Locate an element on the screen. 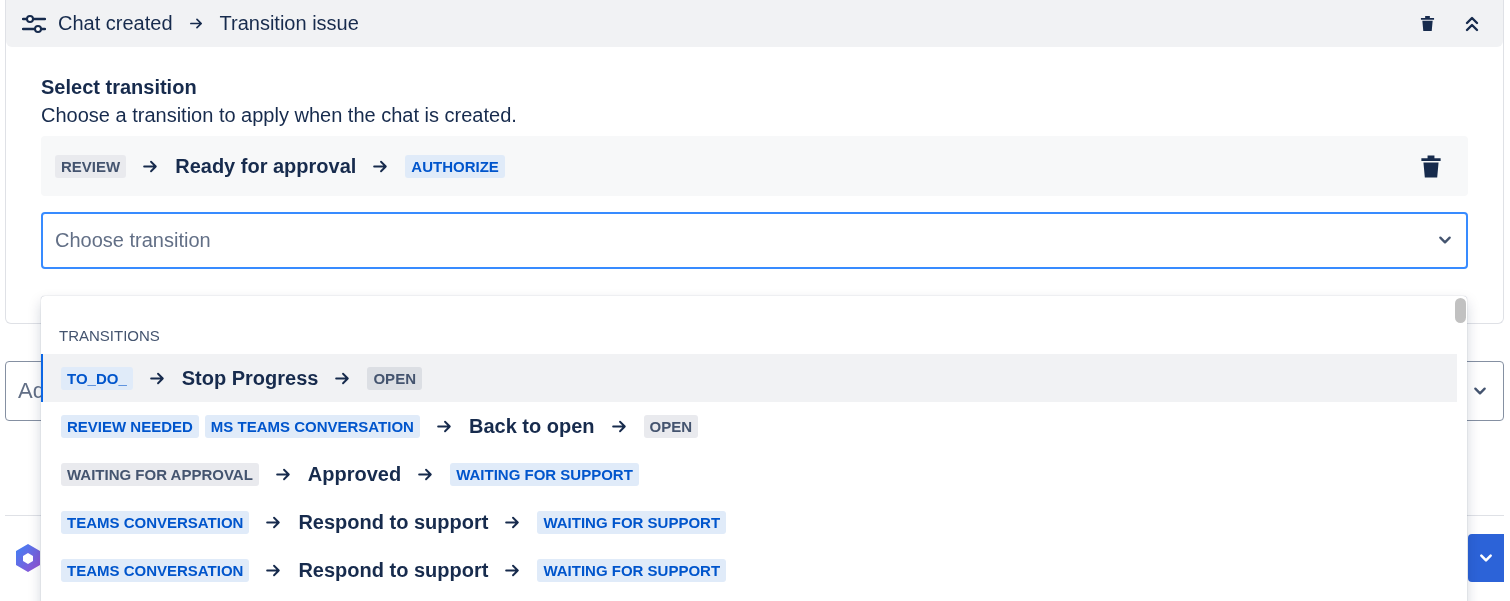  section-description: Choose a transition to apply when the chat is created. is located at coordinates (279, 115).